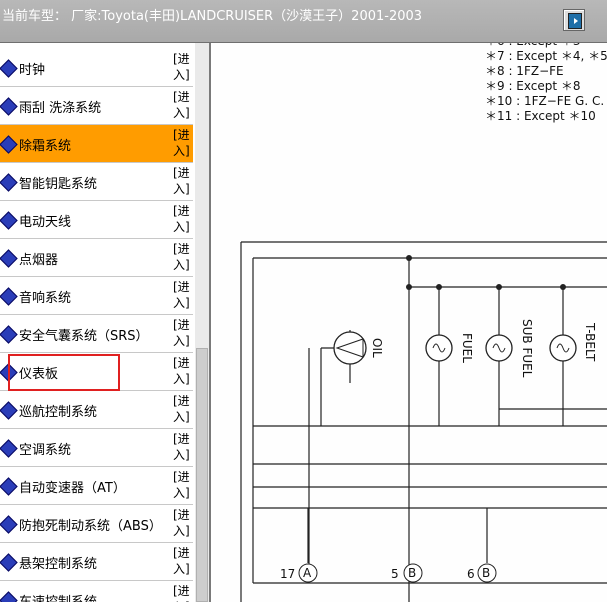 Image resolution: width=607 pixels, height=602 pixels. What do you see at coordinates (471, 574) in the screenshot?
I see `connector-number: 6` at bounding box center [471, 574].